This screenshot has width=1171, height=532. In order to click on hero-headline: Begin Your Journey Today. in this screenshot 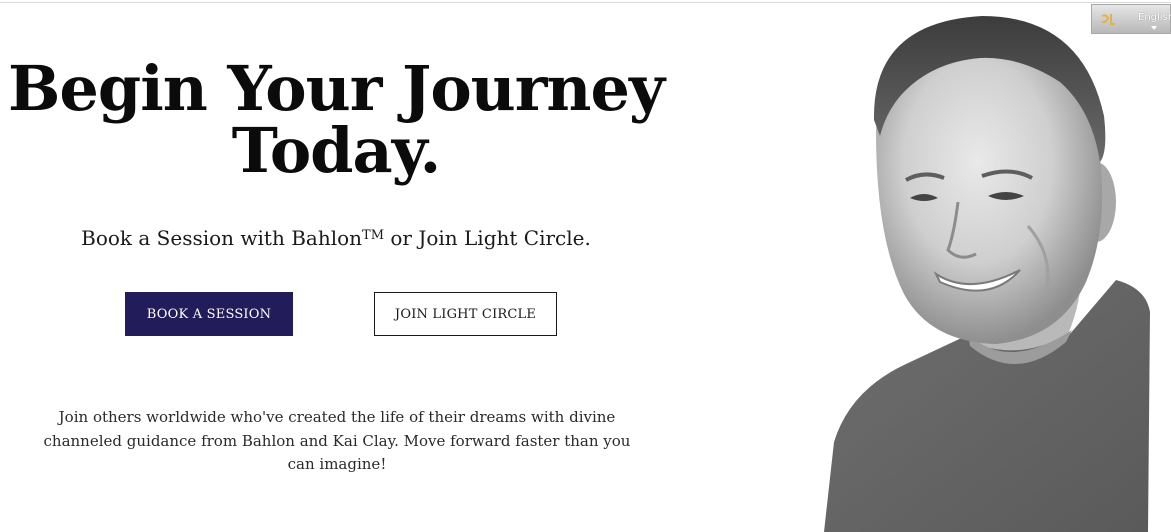, I will do `click(336, 120)`.